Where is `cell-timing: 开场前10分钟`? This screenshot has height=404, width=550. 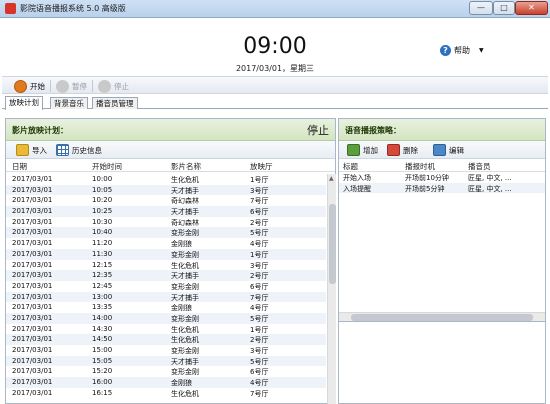 cell-timing: 开场前10分钟 is located at coordinates (427, 178).